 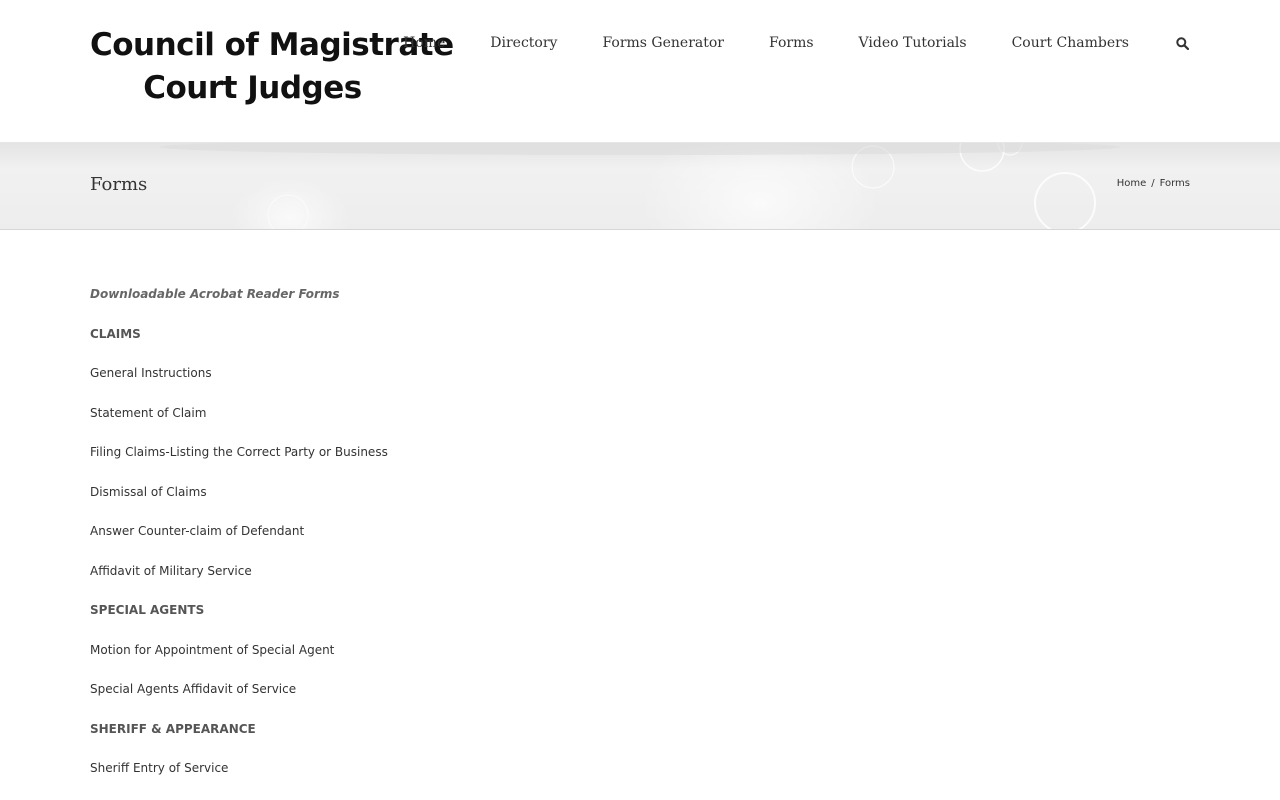 What do you see at coordinates (115, 333) in the screenshot?
I see `section-heading-claims: CLAIMS` at bounding box center [115, 333].